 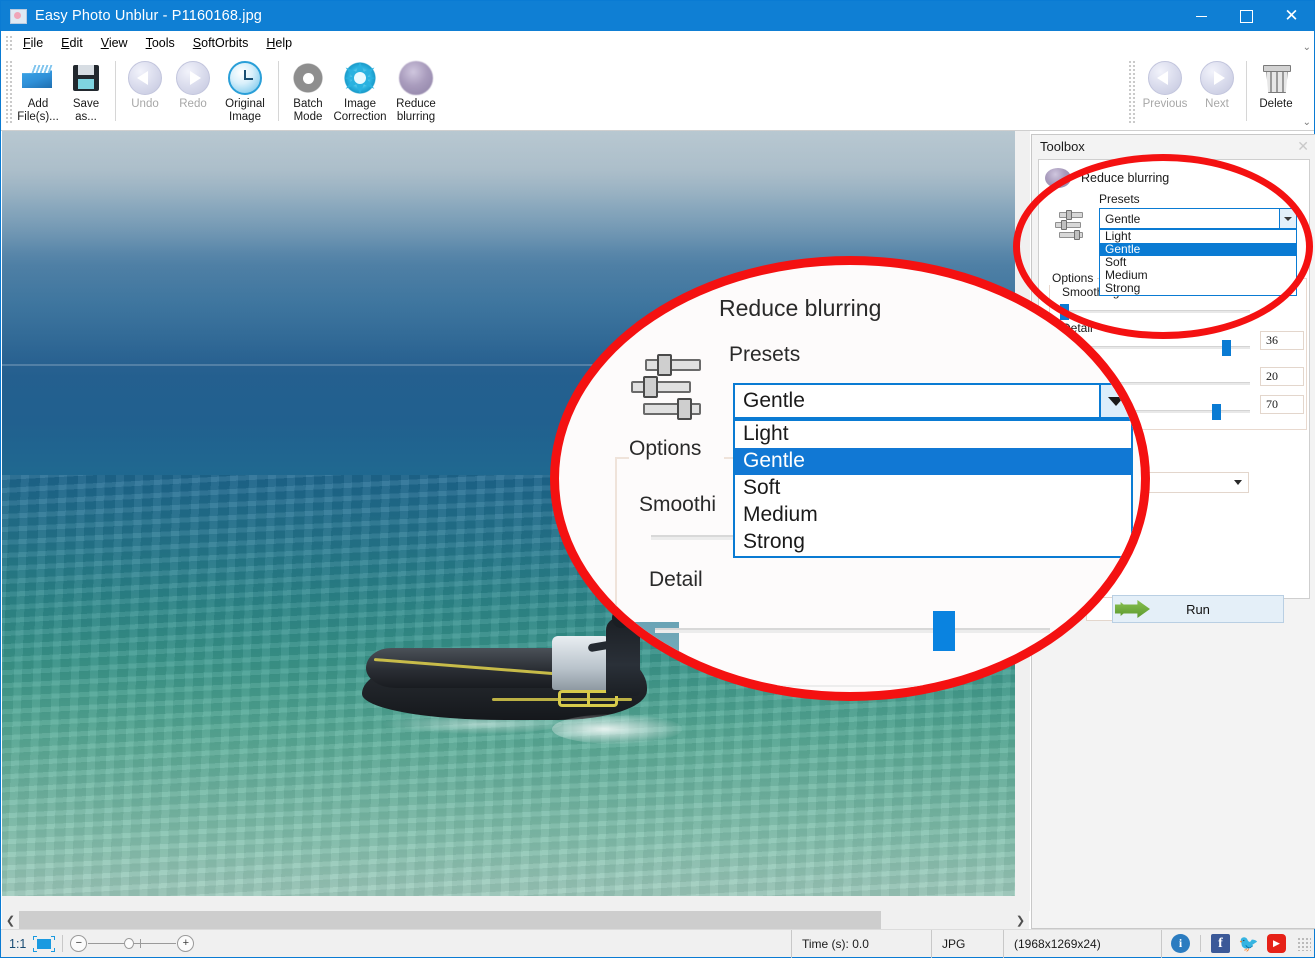 I want to click on redo-button: Redo, so click(x=193, y=91).